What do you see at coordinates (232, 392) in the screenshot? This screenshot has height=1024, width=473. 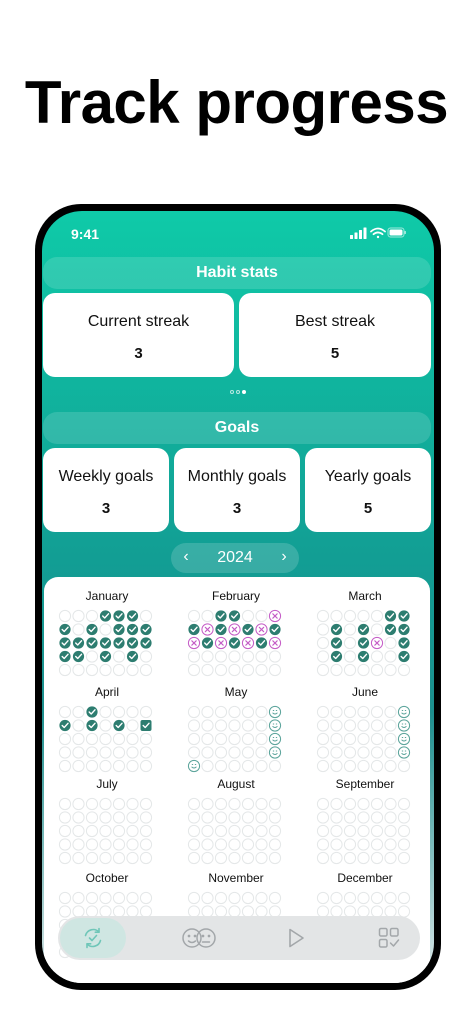 I see `page-dot` at bounding box center [232, 392].